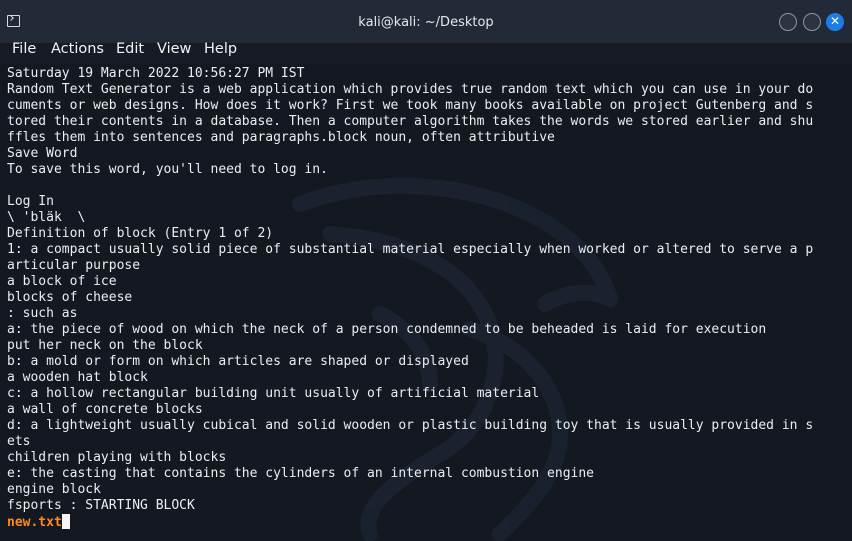 This screenshot has height=541, width=852. I want to click on menu-help: Help, so click(220, 49).